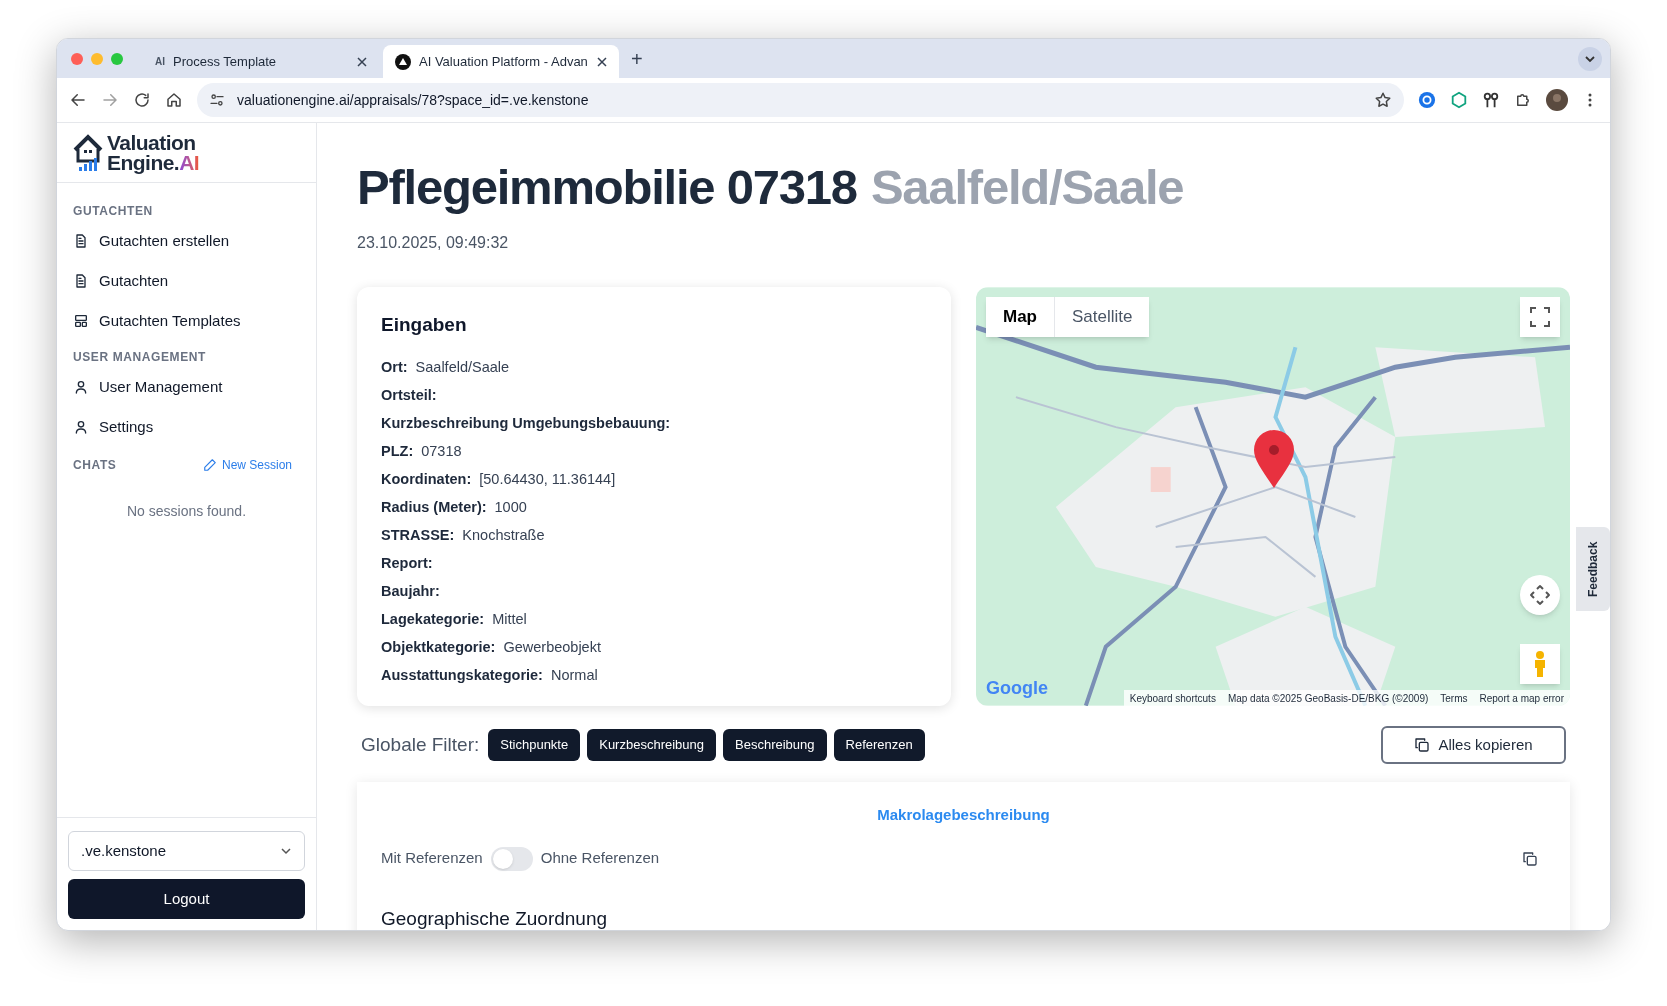 The width and height of the screenshot is (1667, 1006). I want to click on field-label: Kurzbeschreibung Umgebungsbebauung:, so click(526, 423).